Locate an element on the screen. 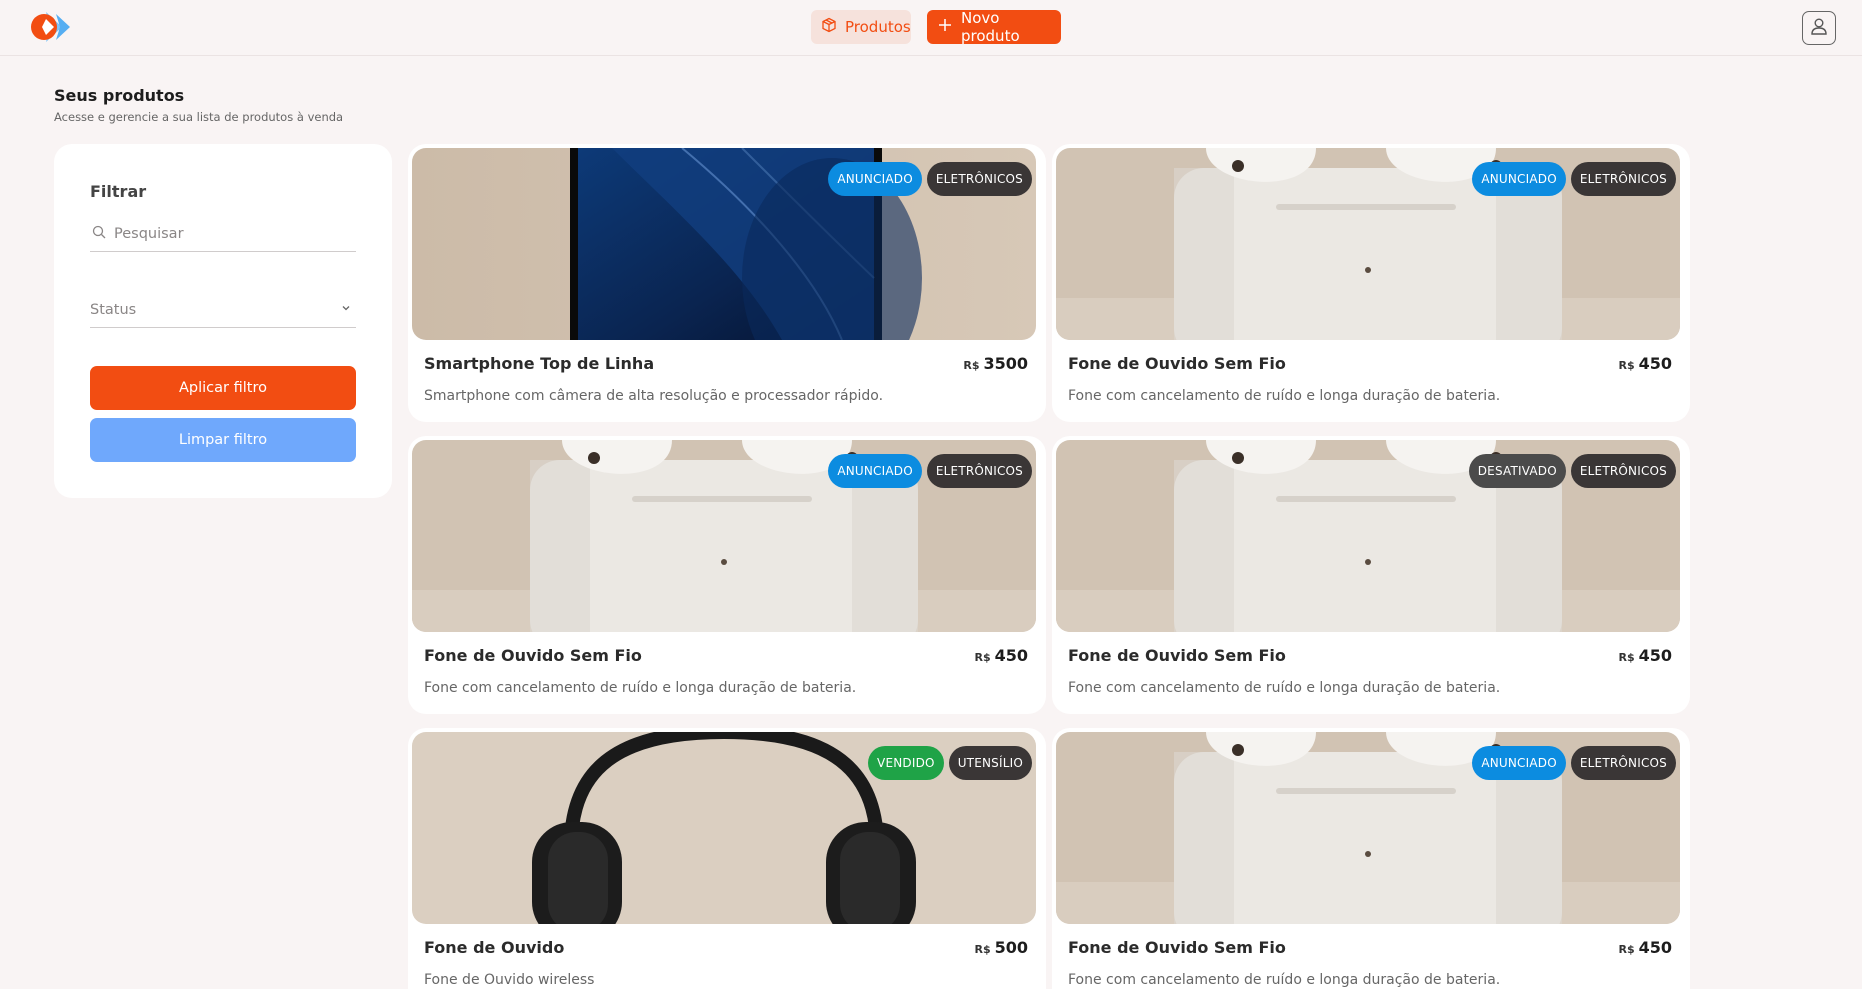 This screenshot has height=989, width=1862. product-badges: VENDIDO UTENSÍLIO is located at coordinates (950, 763).